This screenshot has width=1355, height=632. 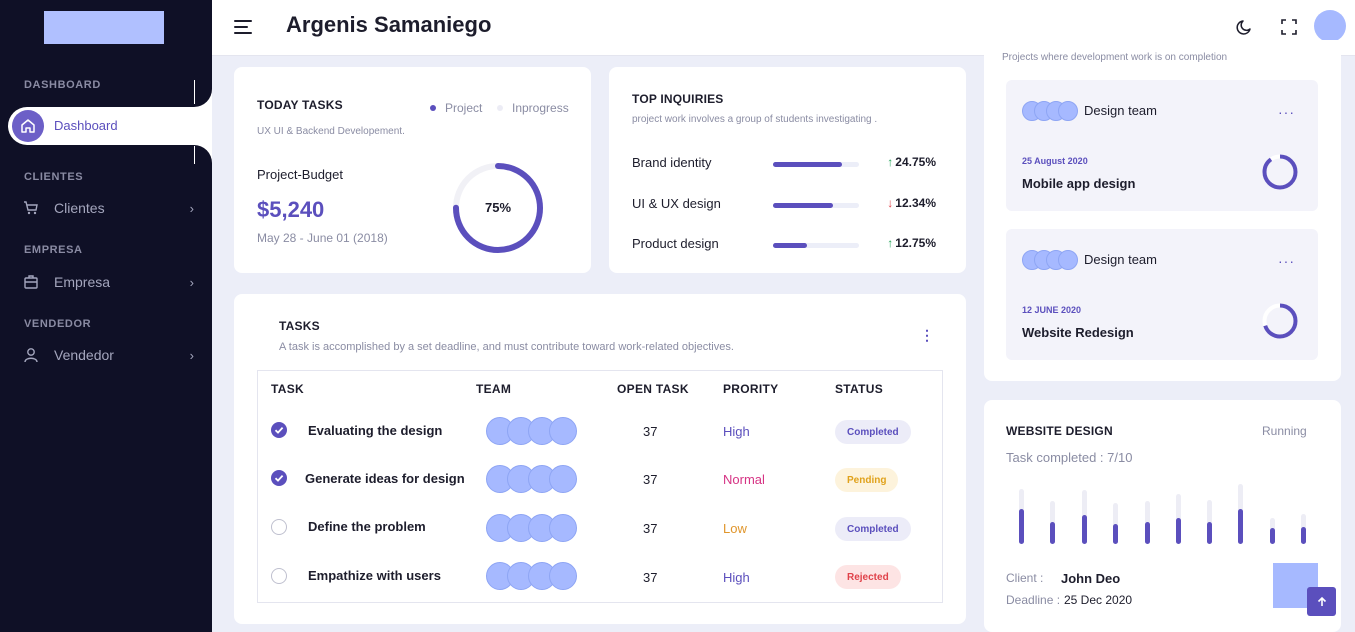 I want to click on task-name: Empathize with users, so click(x=374, y=575).